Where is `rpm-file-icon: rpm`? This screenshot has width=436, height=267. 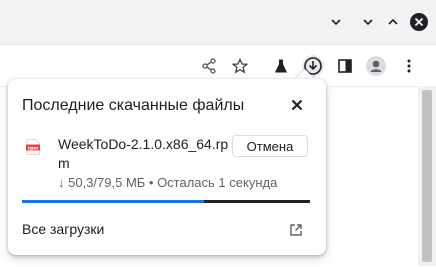
rpm-file-icon: rpm is located at coordinates (33, 147).